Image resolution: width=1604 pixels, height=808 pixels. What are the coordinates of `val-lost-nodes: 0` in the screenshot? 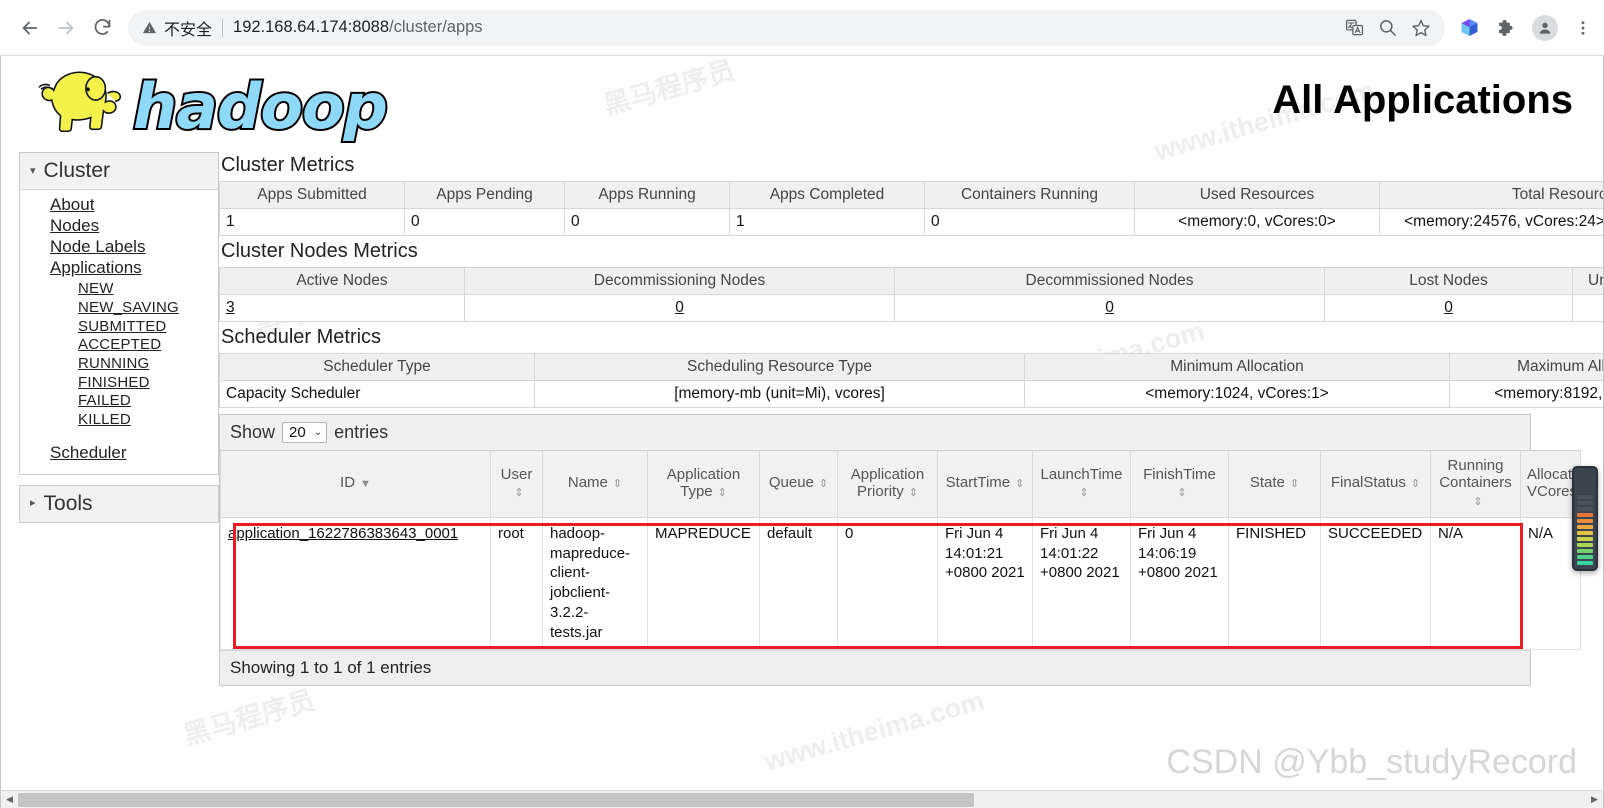 It's located at (1448, 308).